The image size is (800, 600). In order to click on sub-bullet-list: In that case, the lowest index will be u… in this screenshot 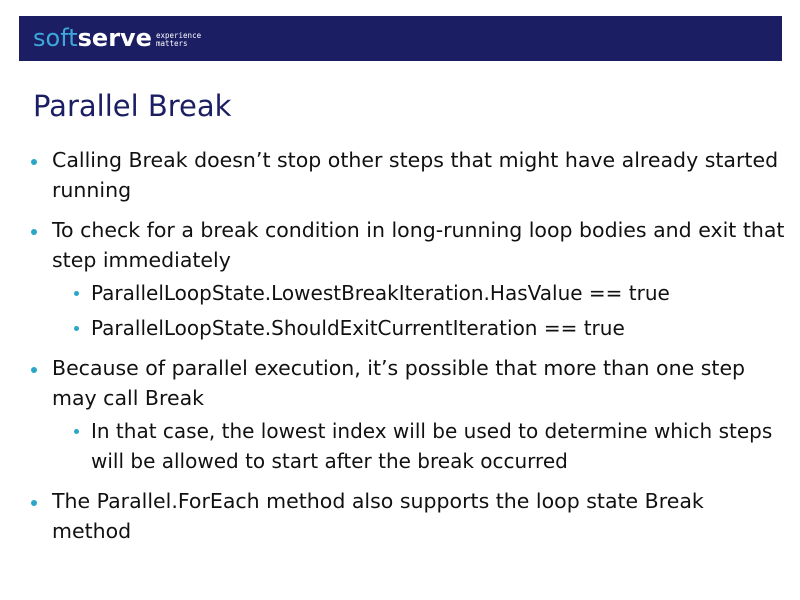, I will do `click(418, 446)`.